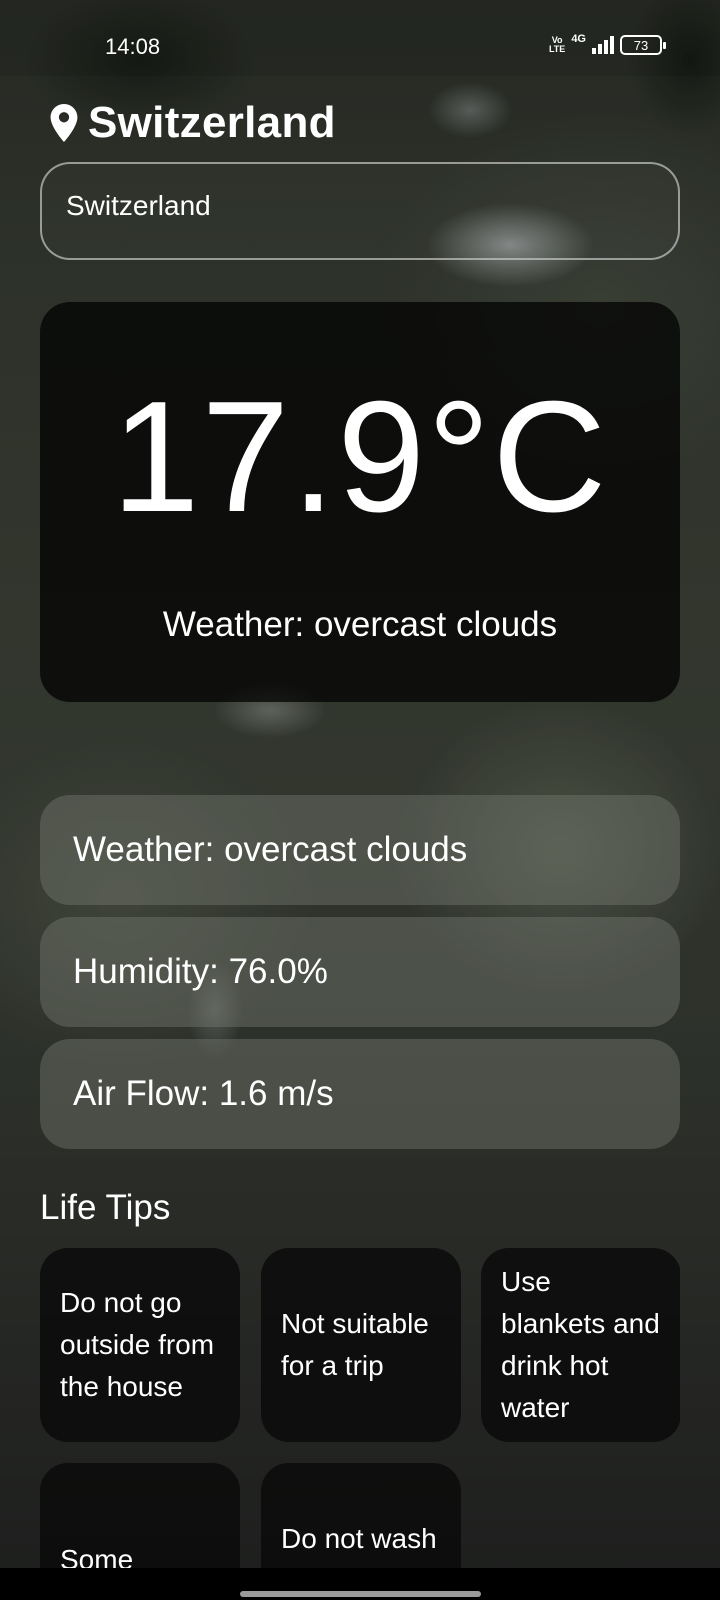  Describe the element at coordinates (557, 44) in the screenshot. I see `volte-icon: Vo LTE` at that location.